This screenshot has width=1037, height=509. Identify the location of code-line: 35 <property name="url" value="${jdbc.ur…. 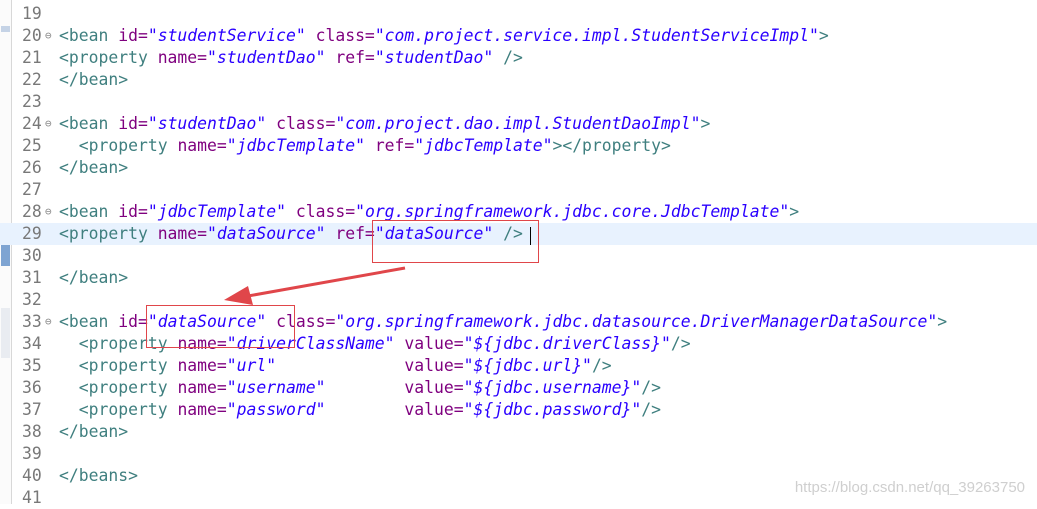
(518, 366).